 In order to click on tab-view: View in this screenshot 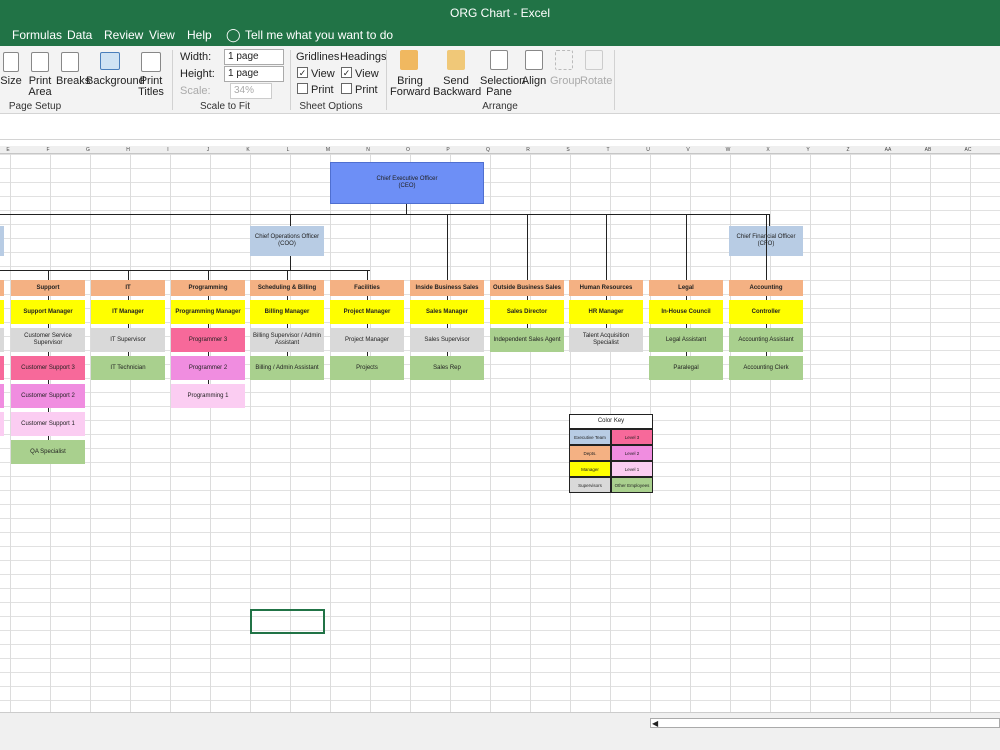, I will do `click(162, 35)`.